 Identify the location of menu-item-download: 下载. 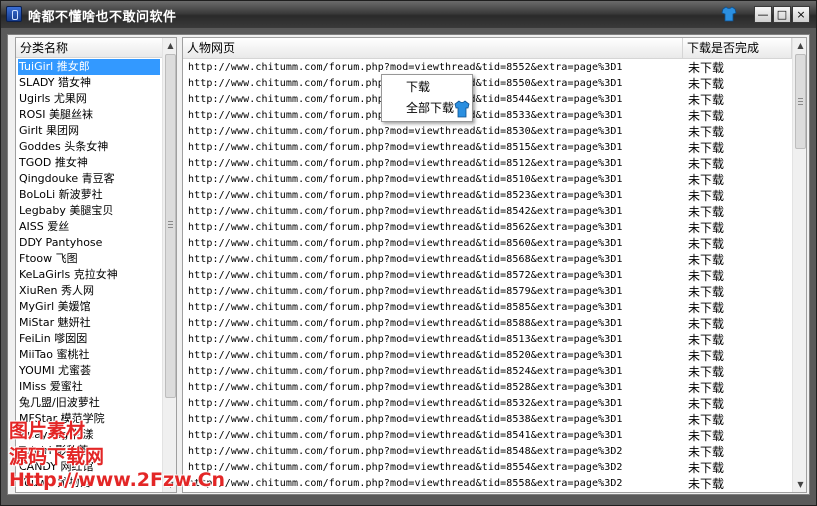
(427, 87).